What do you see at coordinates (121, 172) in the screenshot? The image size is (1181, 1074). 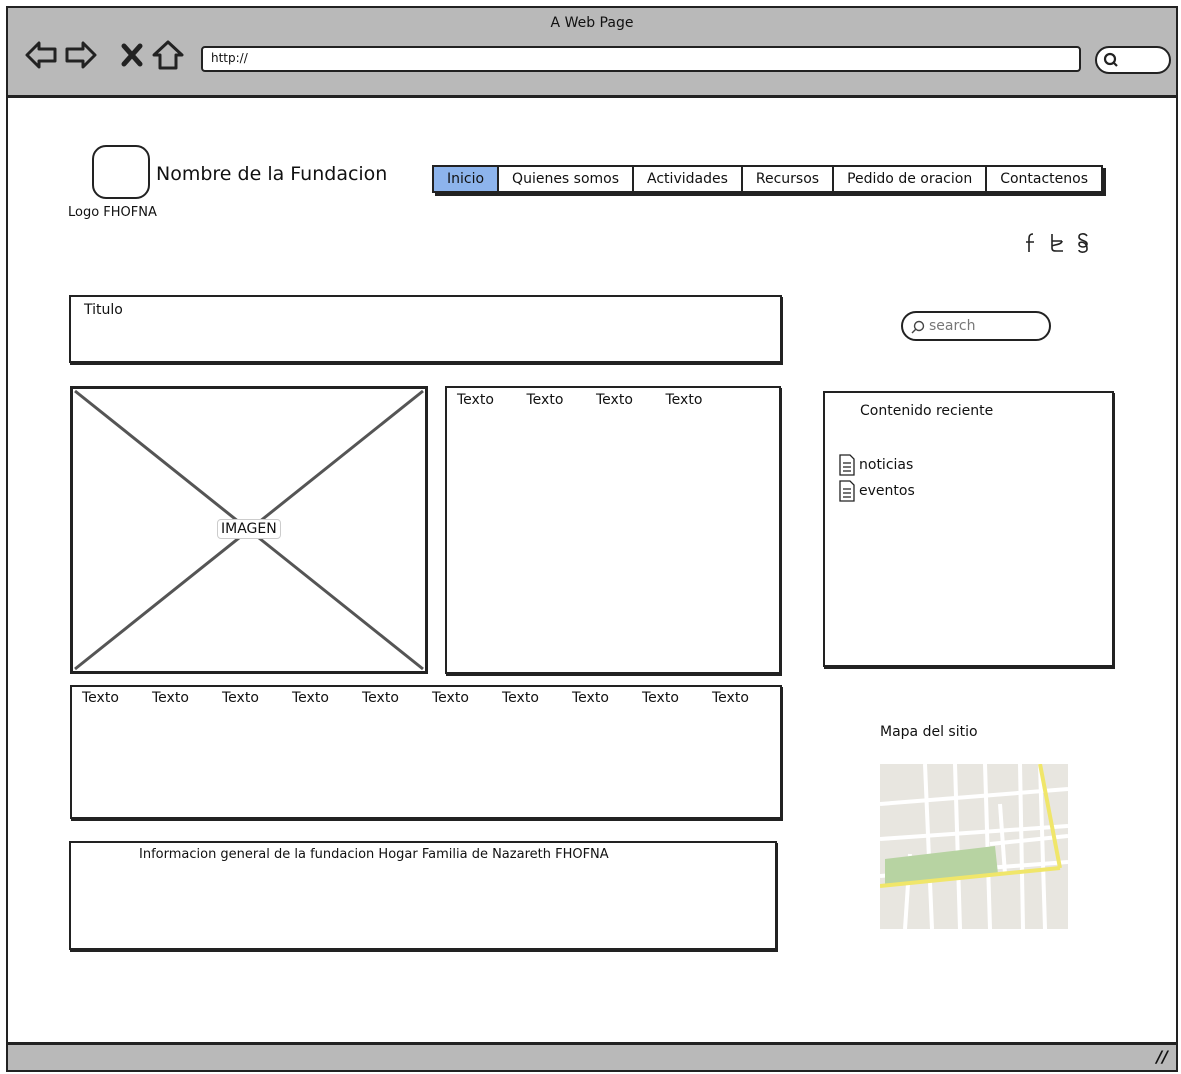 I see `logo-placeholder` at bounding box center [121, 172].